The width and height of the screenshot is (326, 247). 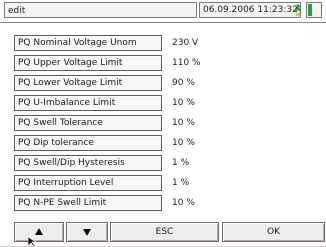 What do you see at coordinates (88, 123) in the screenshot?
I see `param-label: PQ Swell Tolerance` at bounding box center [88, 123].